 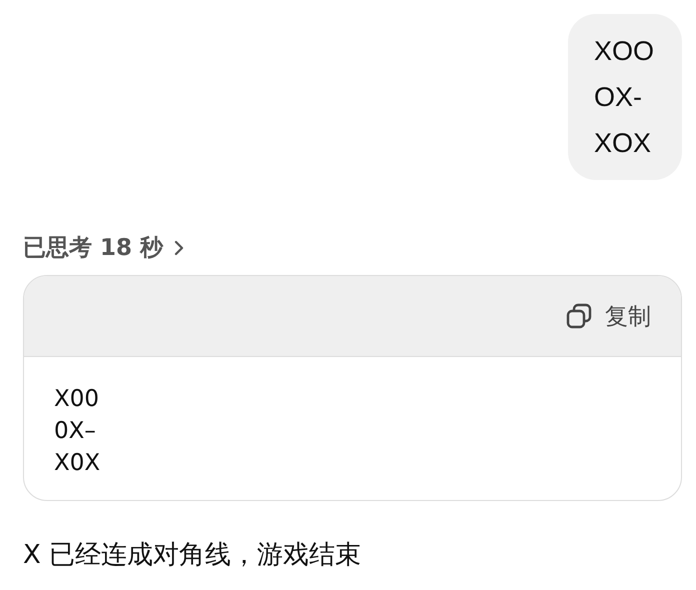 I want to click on copy-icon, so click(x=579, y=316).